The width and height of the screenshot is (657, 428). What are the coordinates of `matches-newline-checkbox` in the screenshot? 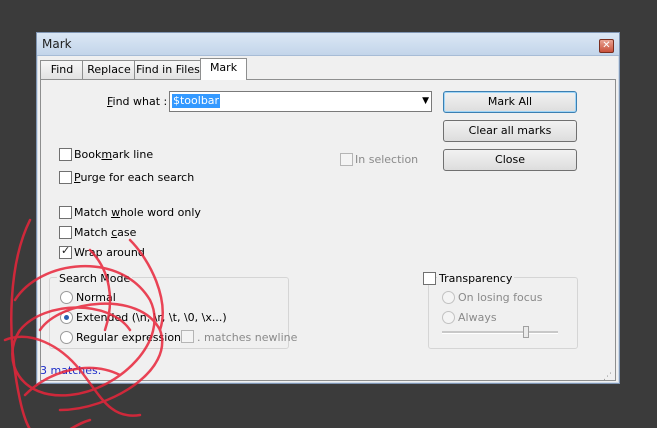 It's located at (187, 336).